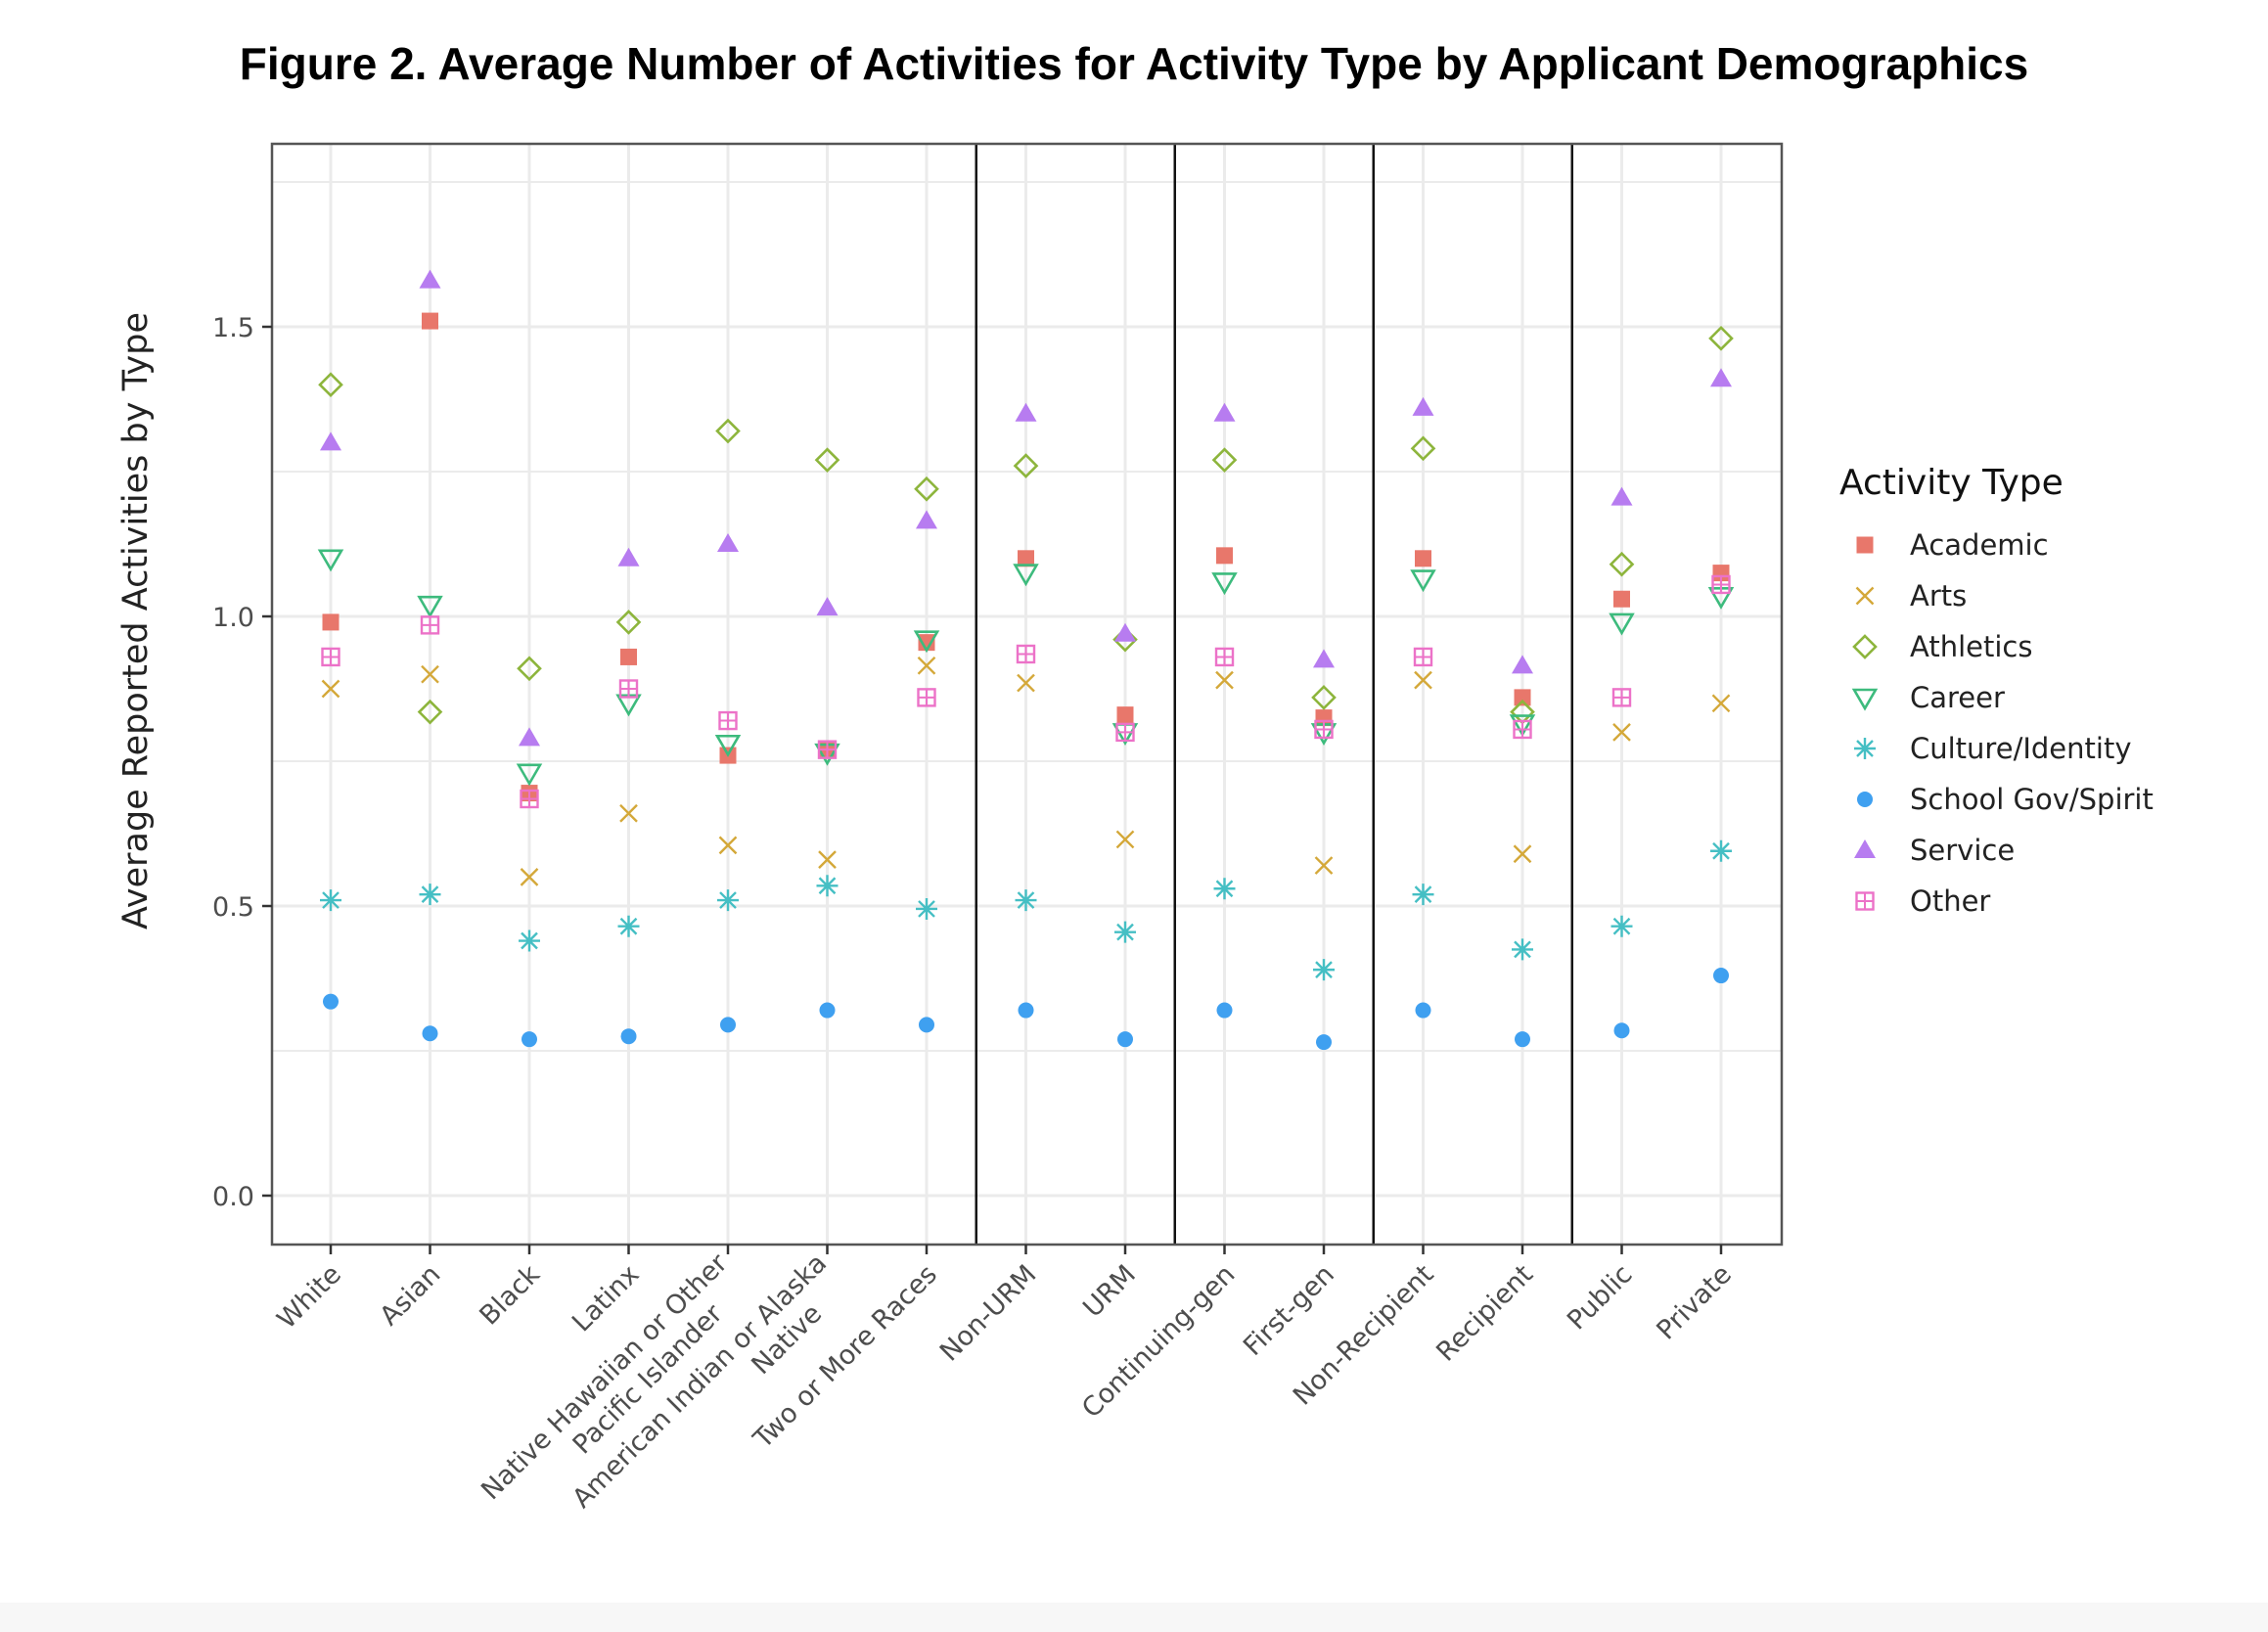  What do you see at coordinates (988, 1313) in the screenshot?
I see `x-tick-label: Non-URM` at bounding box center [988, 1313].